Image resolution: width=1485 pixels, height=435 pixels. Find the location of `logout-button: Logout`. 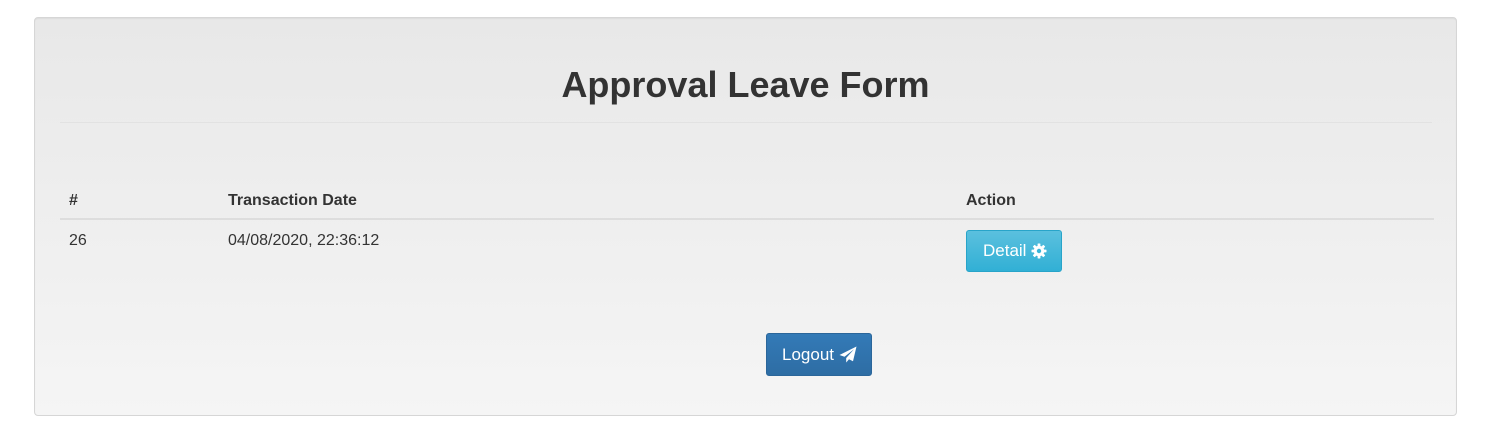

logout-button: Logout is located at coordinates (819, 354).